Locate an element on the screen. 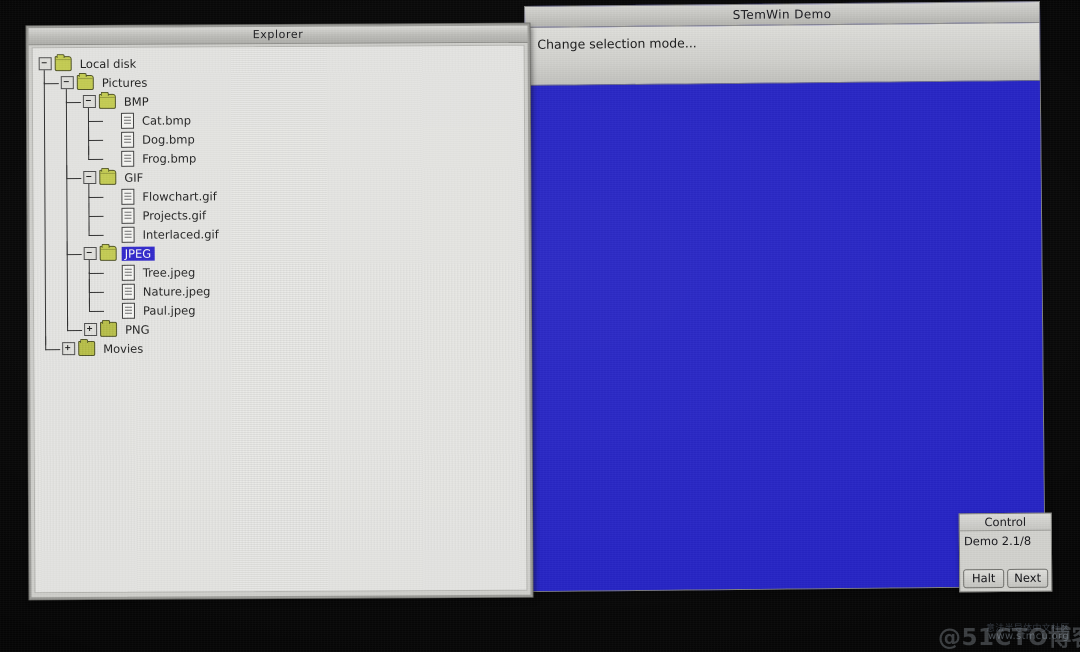 This screenshot has width=1080, height=652. halt-button: Halt is located at coordinates (984, 579).